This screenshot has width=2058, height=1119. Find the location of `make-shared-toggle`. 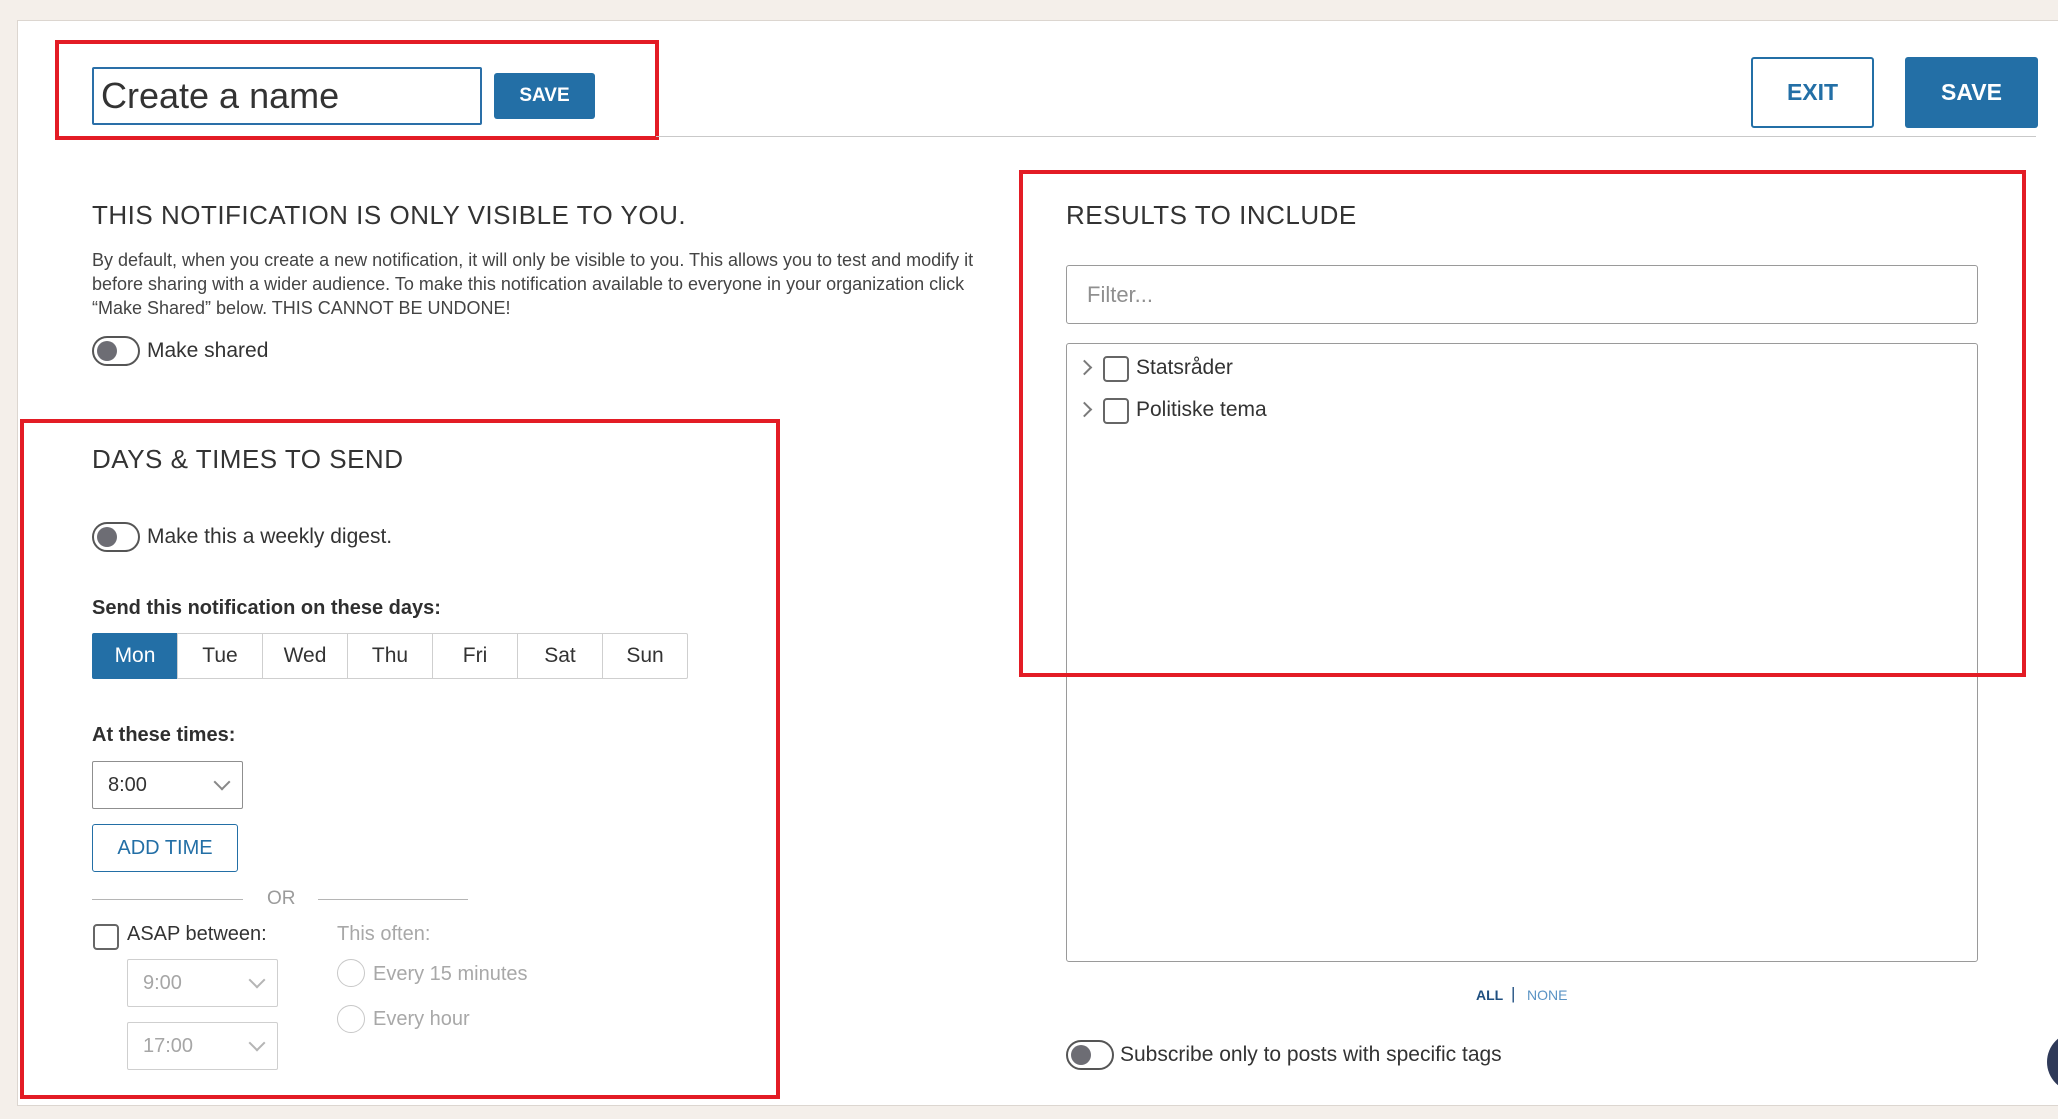

make-shared-toggle is located at coordinates (116, 351).